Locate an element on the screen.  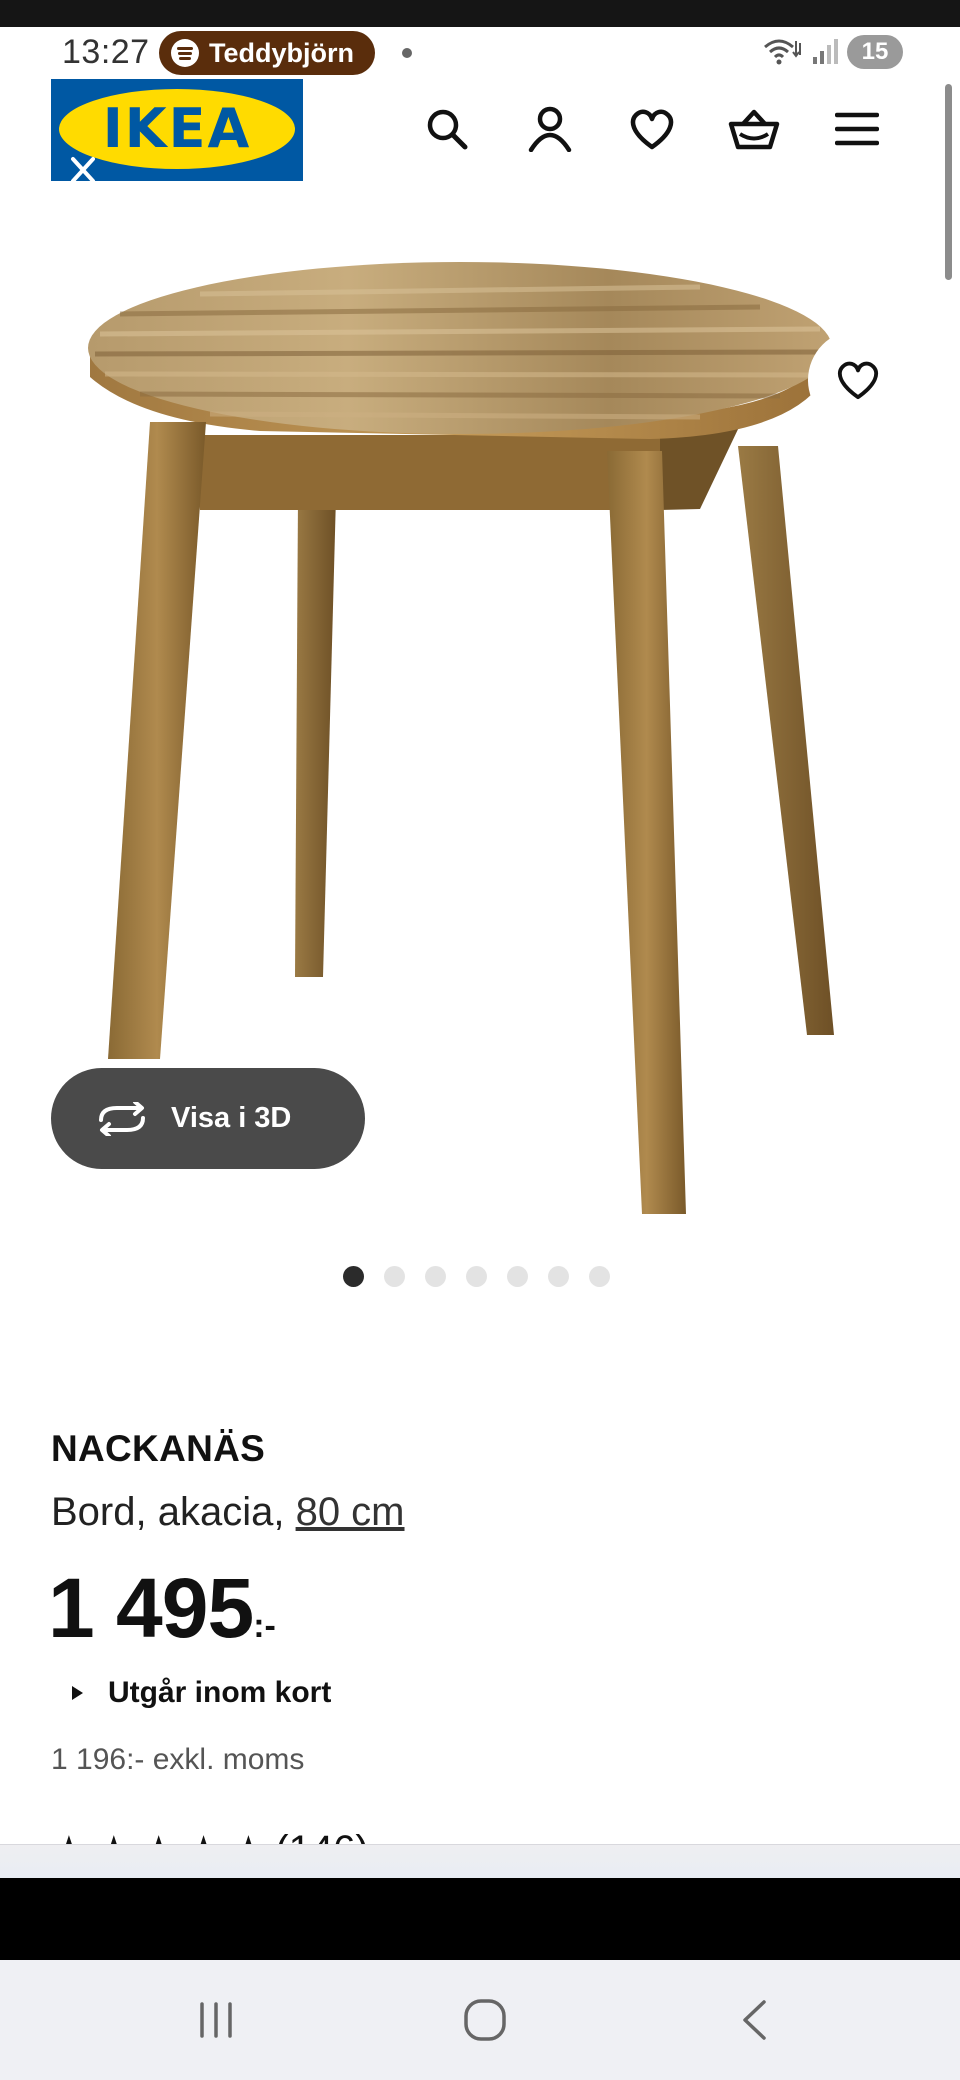
product-price: 1 495:- is located at coordinates (162, 1608).